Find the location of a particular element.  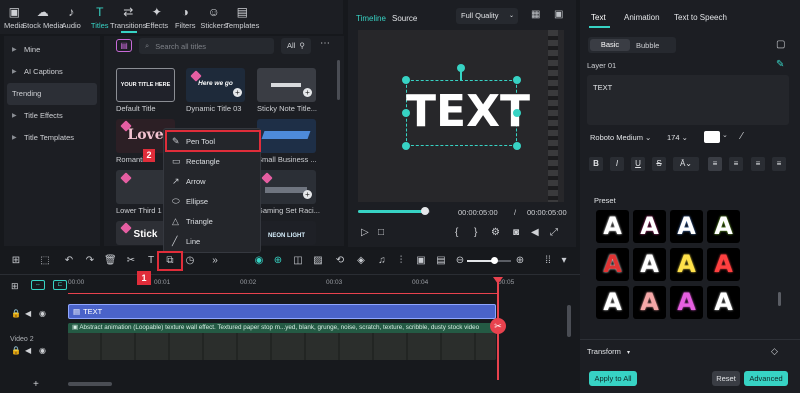

more-icon: ⋯ is located at coordinates (325, 43).